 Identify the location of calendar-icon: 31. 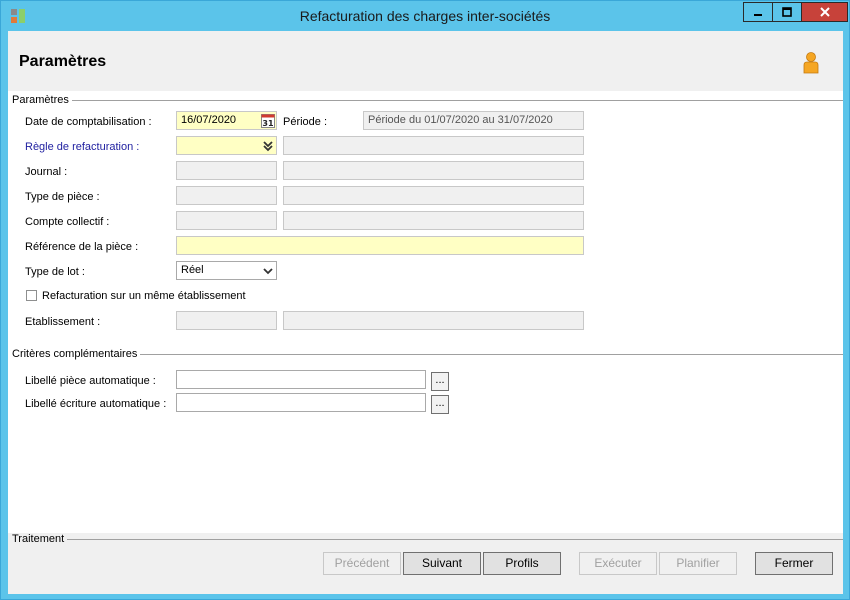
(267, 120).